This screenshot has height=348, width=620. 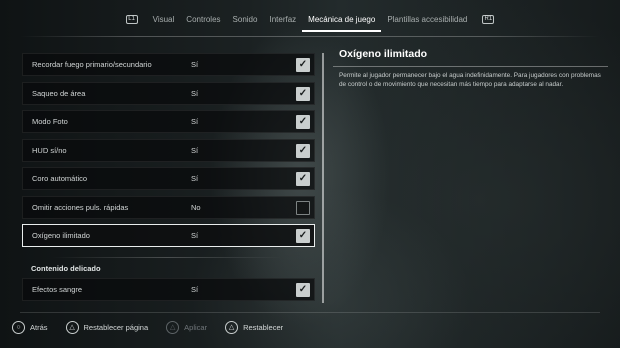 What do you see at coordinates (50, 121) in the screenshot?
I see `setting-label: Modo Foto` at bounding box center [50, 121].